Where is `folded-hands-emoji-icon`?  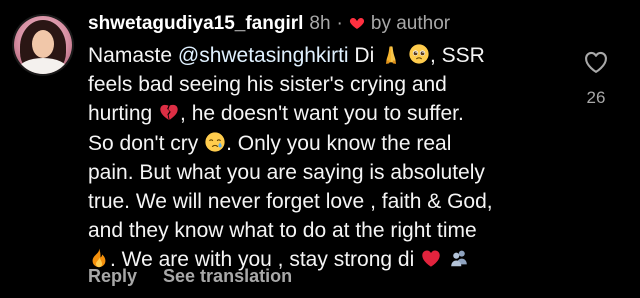
folded-hands-emoji-icon is located at coordinates (391, 55).